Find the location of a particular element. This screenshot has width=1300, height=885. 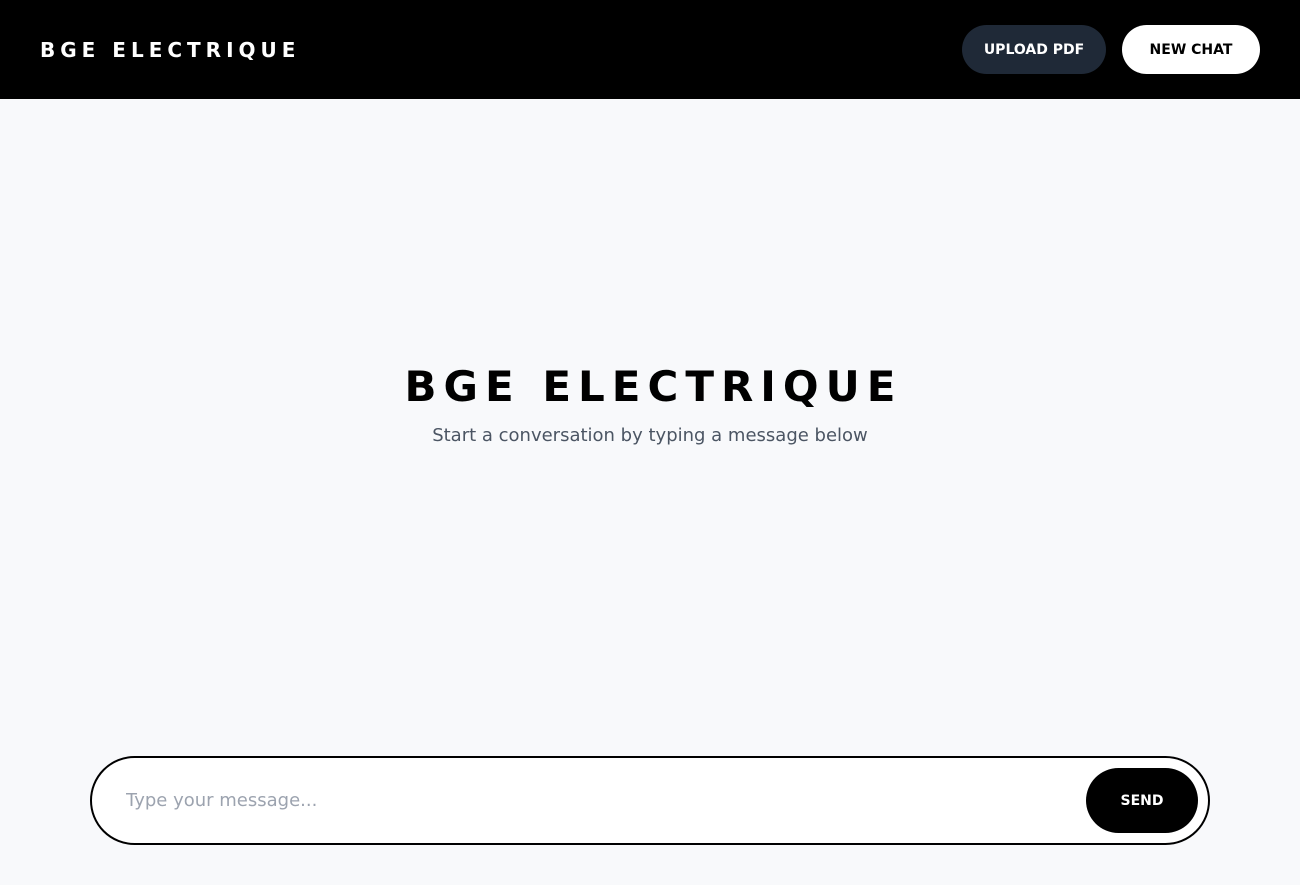

send-button: SEND is located at coordinates (1142, 800).